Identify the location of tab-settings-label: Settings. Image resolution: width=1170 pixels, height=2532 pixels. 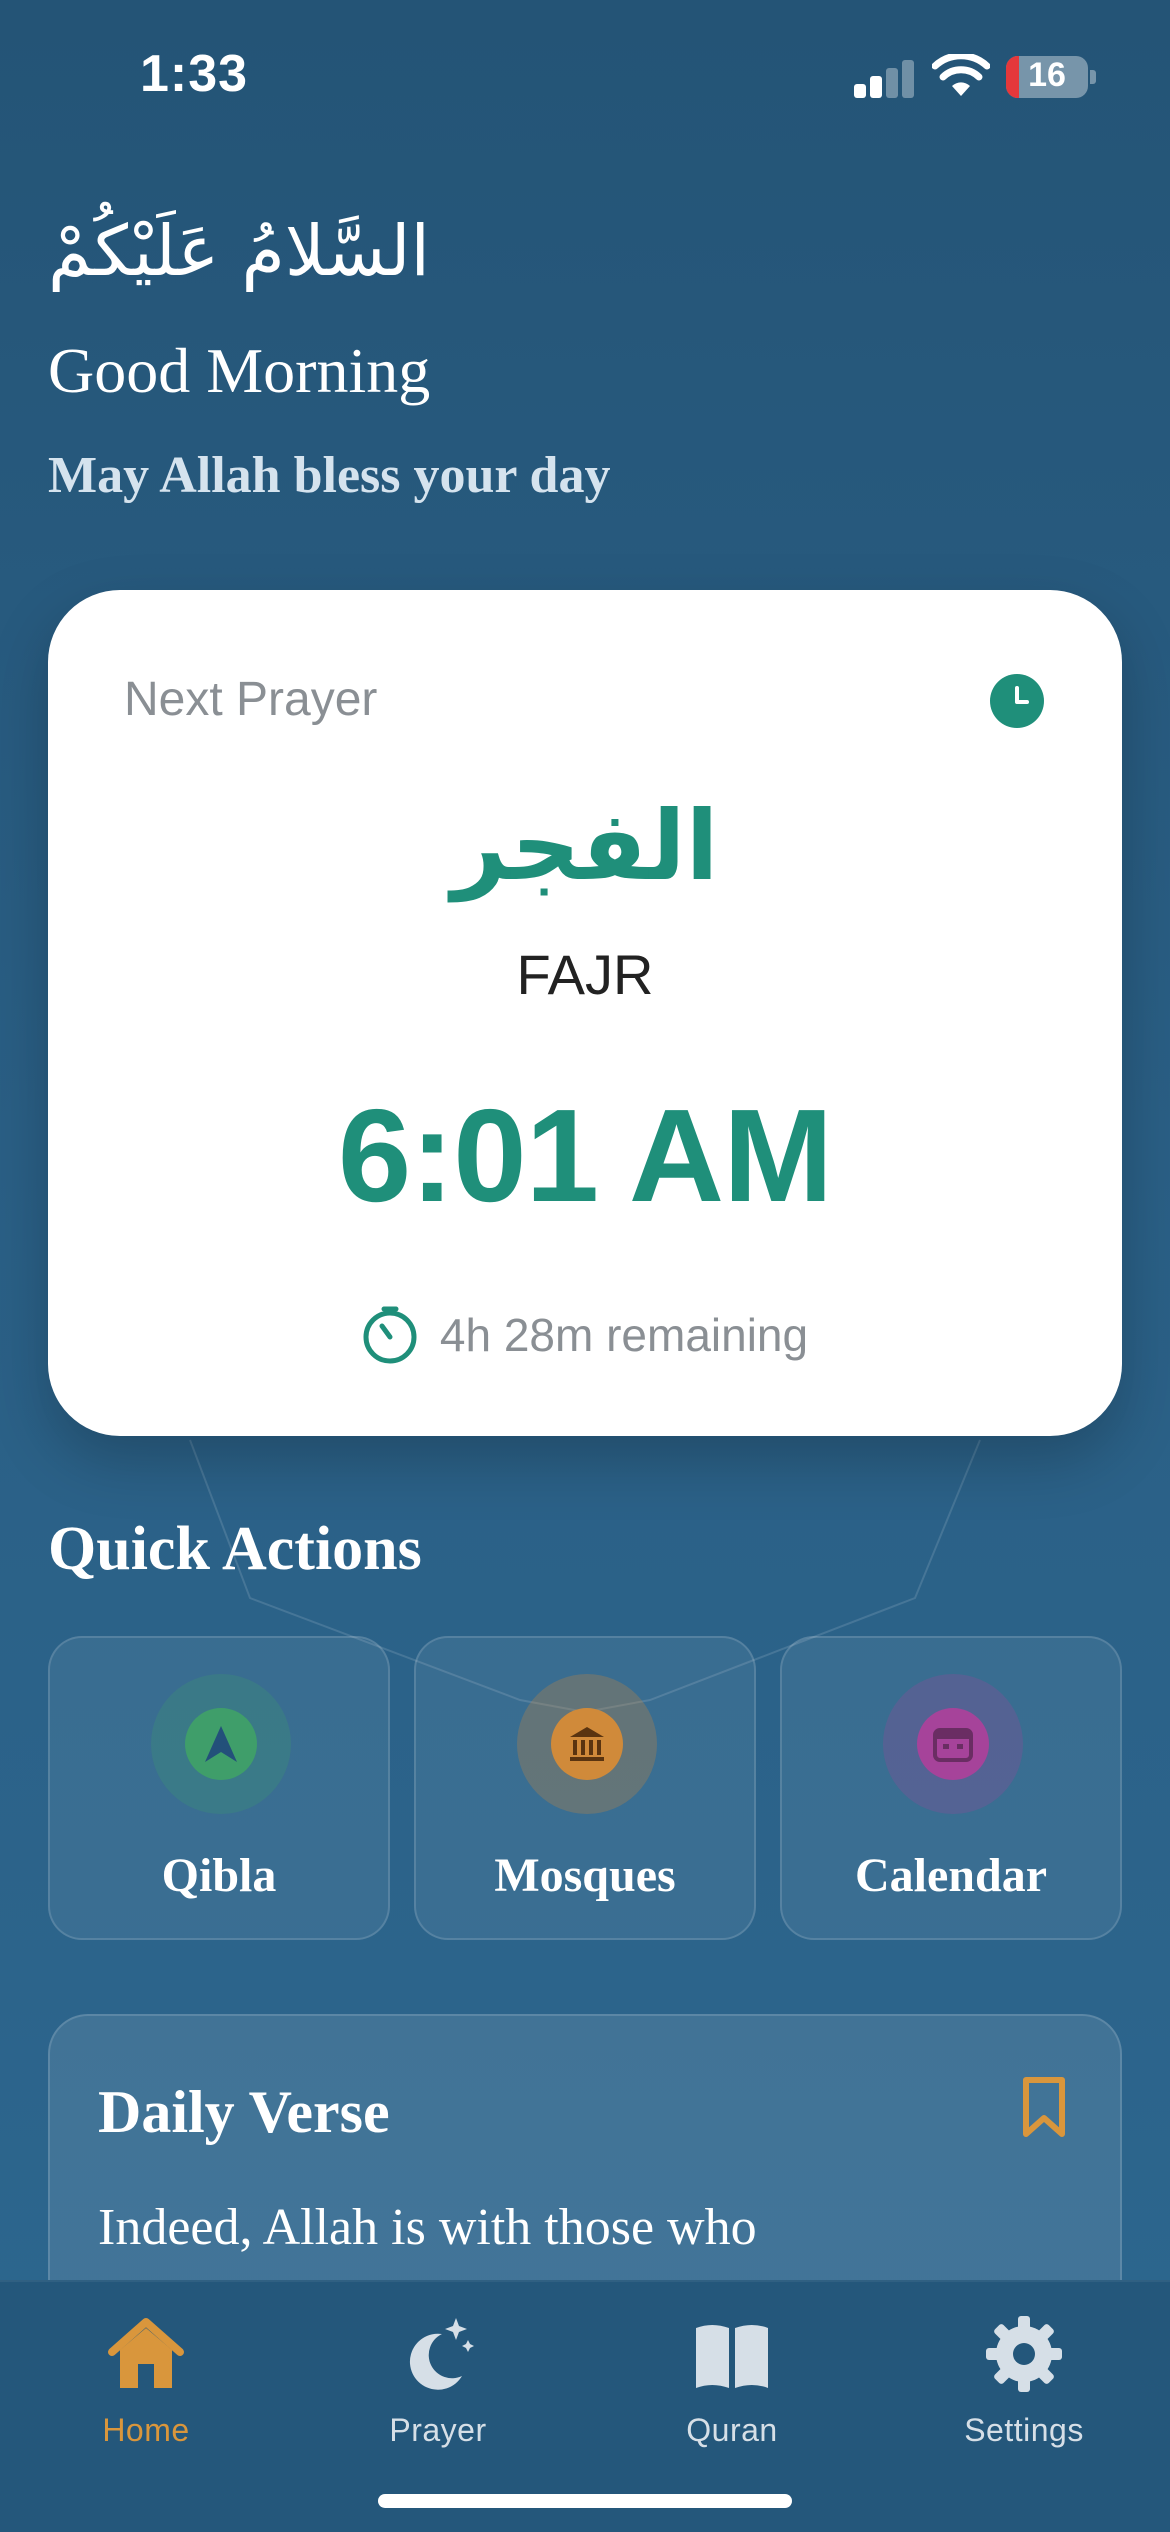
(1024, 2430).